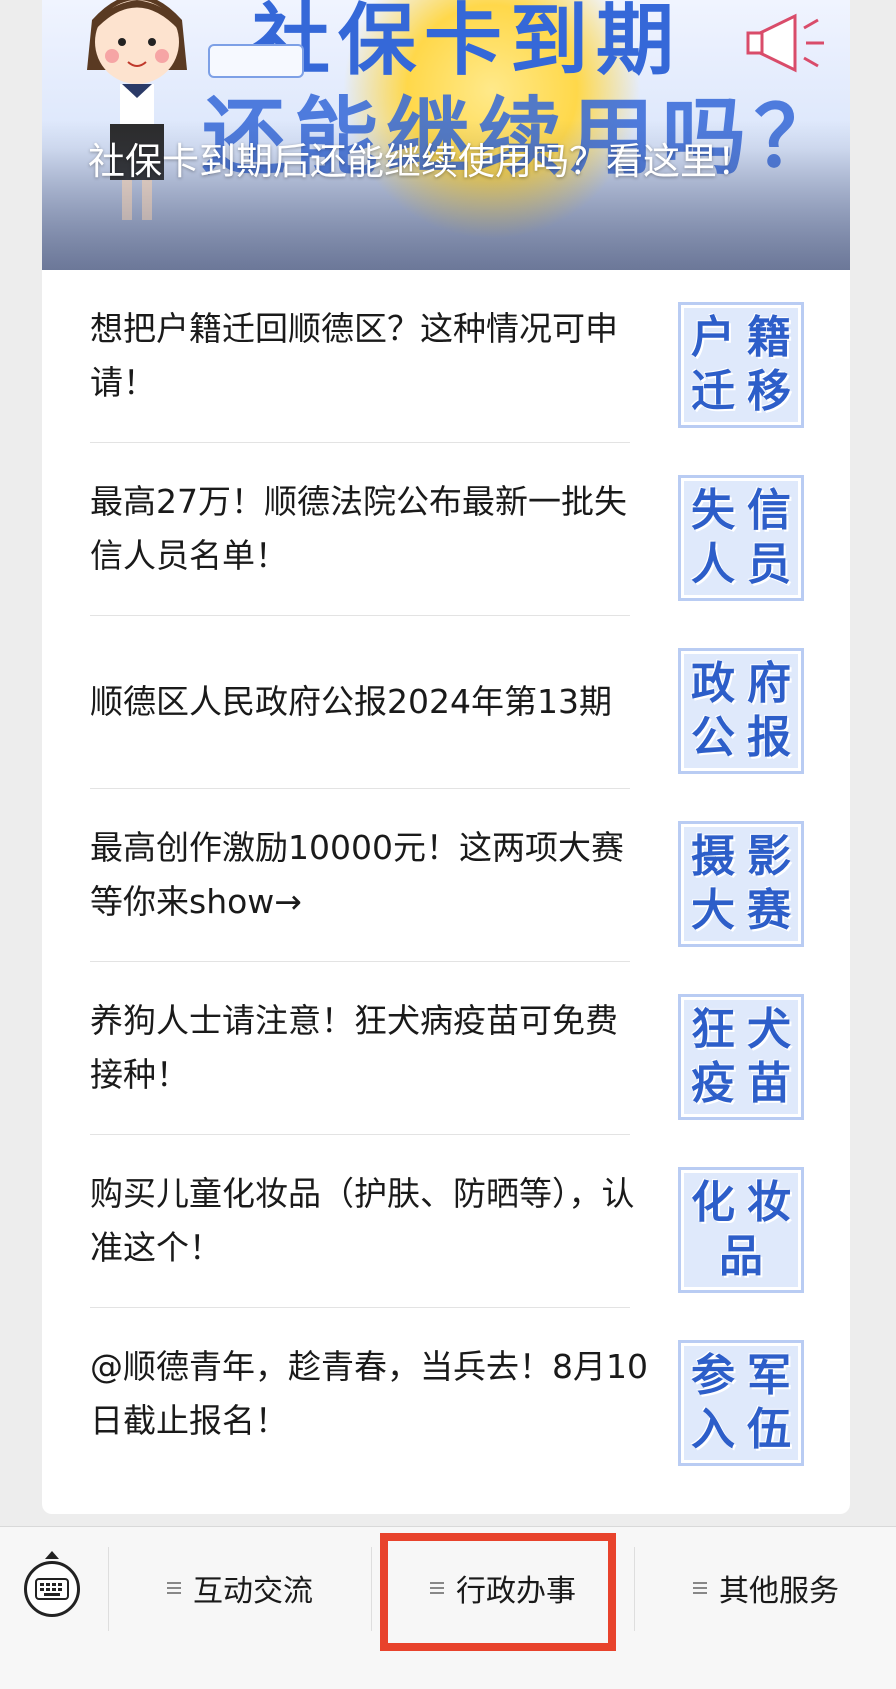  Describe the element at coordinates (741, 1057) in the screenshot. I see `article-thumbnail: 狂 犬 疫 苗` at that location.